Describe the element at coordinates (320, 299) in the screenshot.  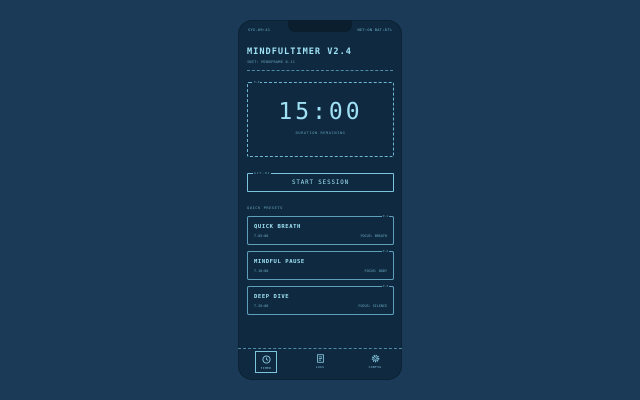
I see `preset-deep-dive: P-3 DEEP DIVE T-20:00 FOCUS: SILENCE` at that location.